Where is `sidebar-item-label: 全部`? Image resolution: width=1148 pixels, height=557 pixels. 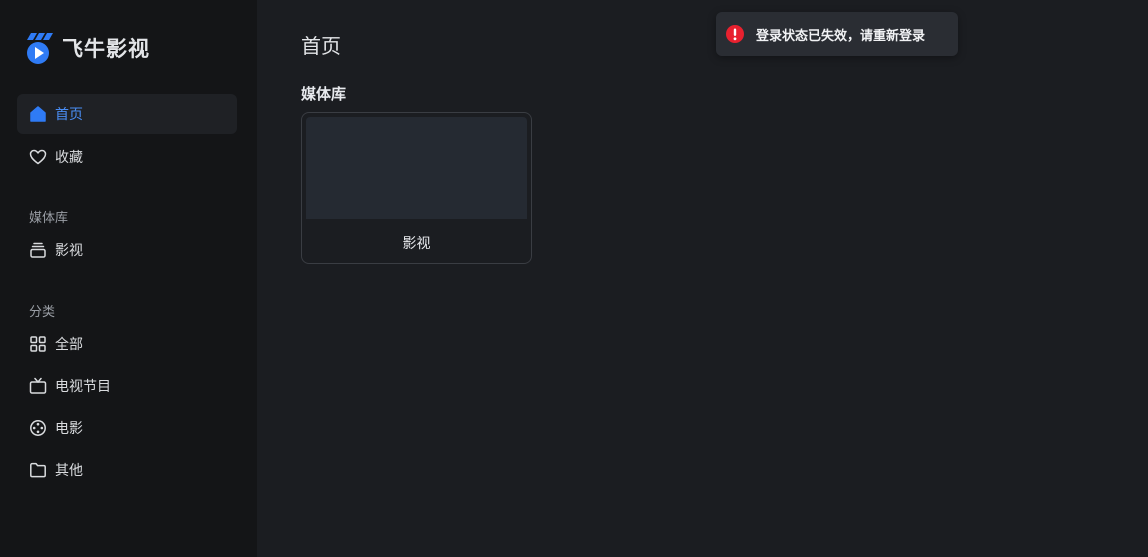 sidebar-item-label: 全部 is located at coordinates (69, 345).